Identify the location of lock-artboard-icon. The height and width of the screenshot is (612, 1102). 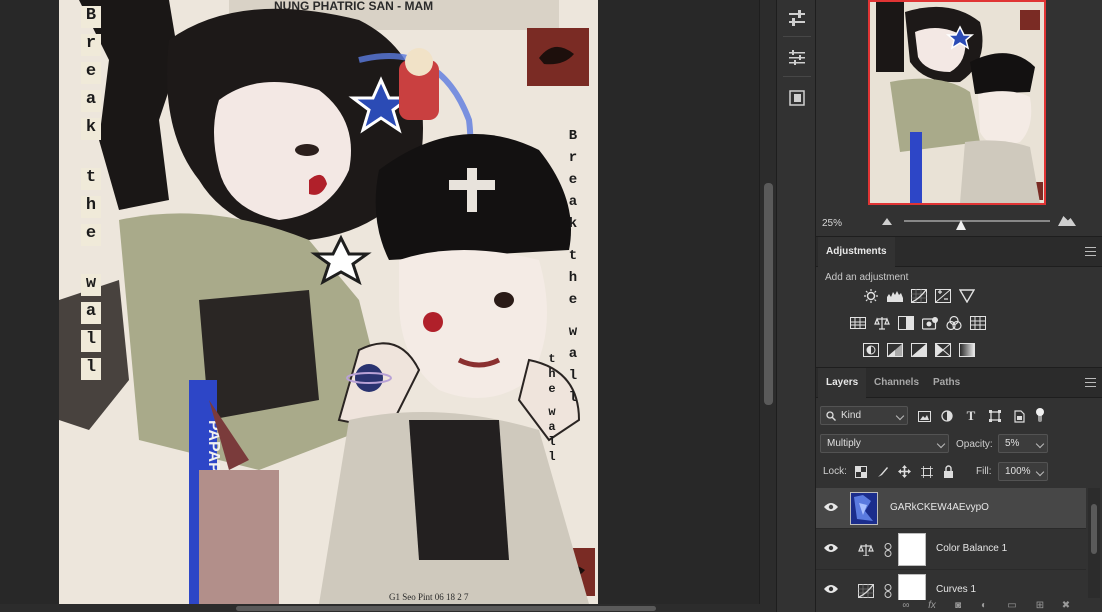
(926, 471).